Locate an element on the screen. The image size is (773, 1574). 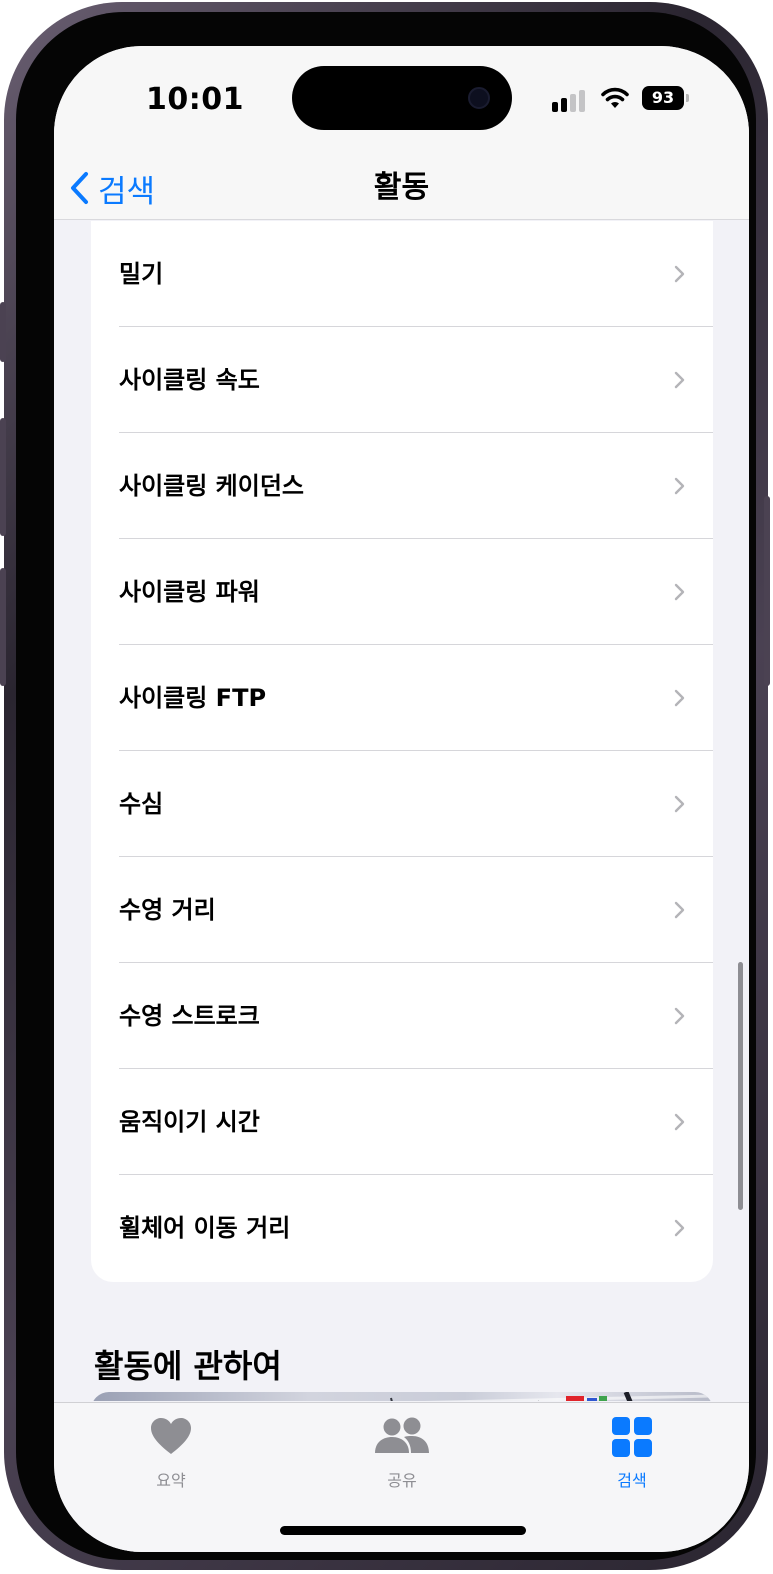
list-item-label: 수심 is located at coordinates (141, 804).